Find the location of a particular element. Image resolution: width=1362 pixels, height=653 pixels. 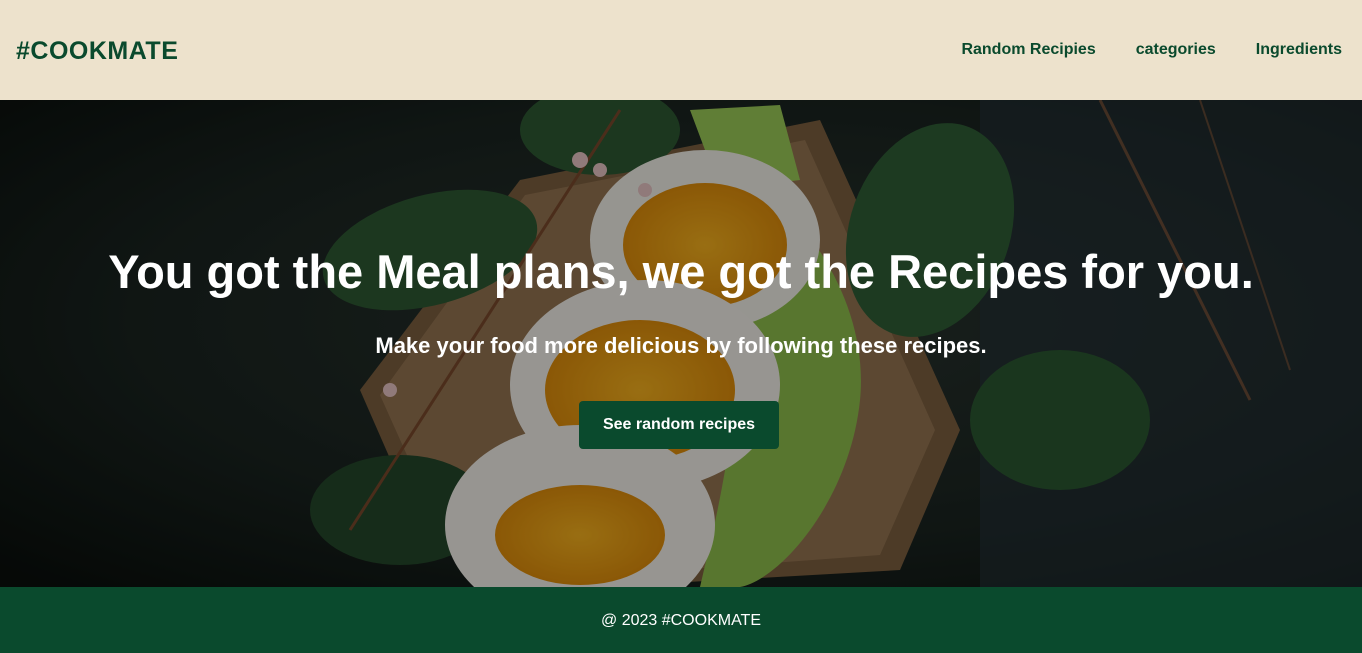

main-nav: Random Recipies categories Ingredients is located at coordinates (1151, 50).